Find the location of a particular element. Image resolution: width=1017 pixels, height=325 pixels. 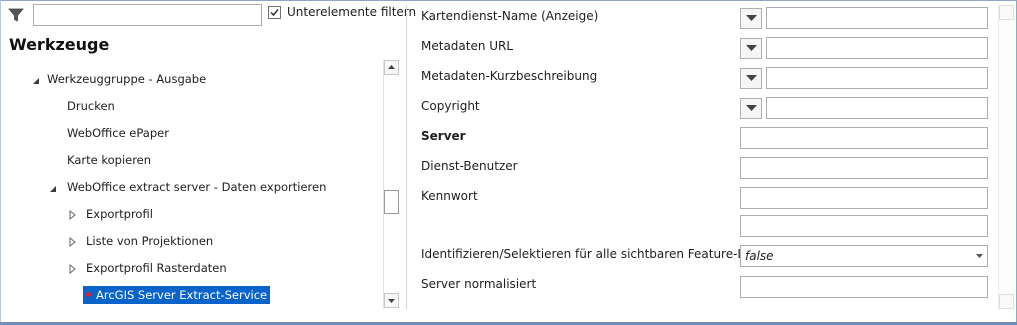

panel-title: Werkzeuge is located at coordinates (59, 44).